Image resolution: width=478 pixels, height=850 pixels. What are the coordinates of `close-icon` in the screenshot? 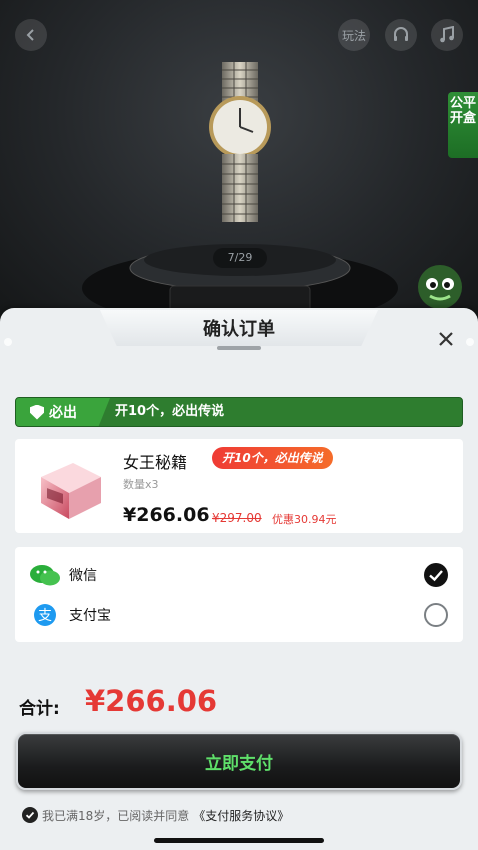 It's located at (446, 339).